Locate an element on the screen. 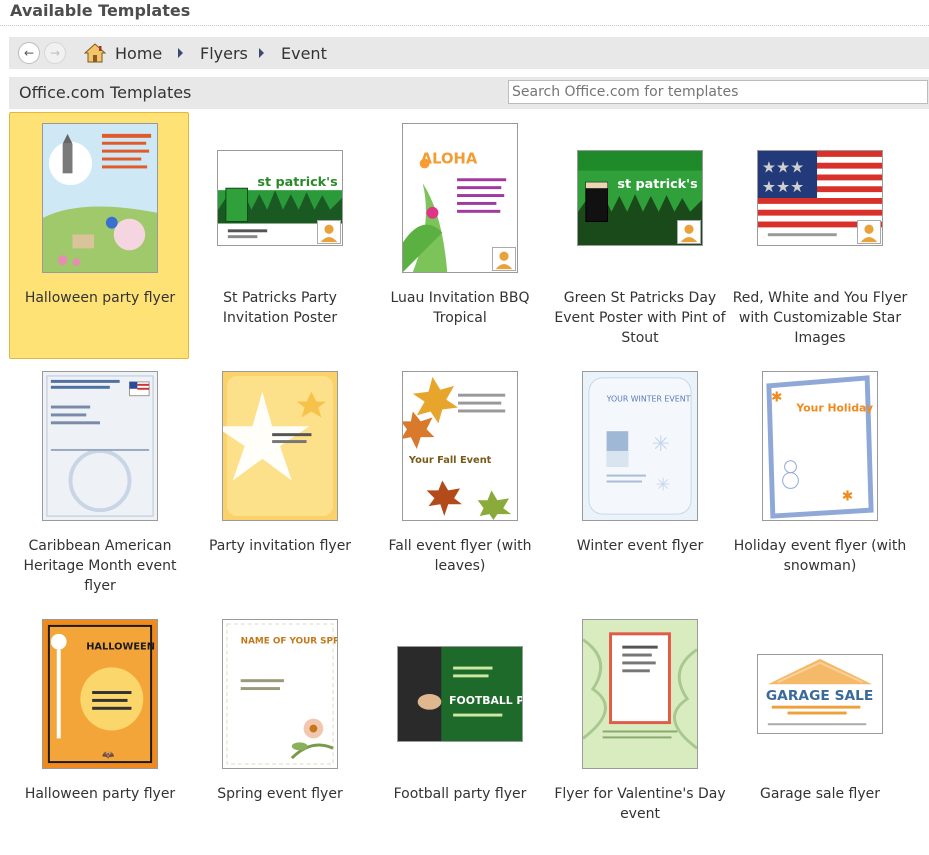  home-icon is located at coordinates (95, 53).